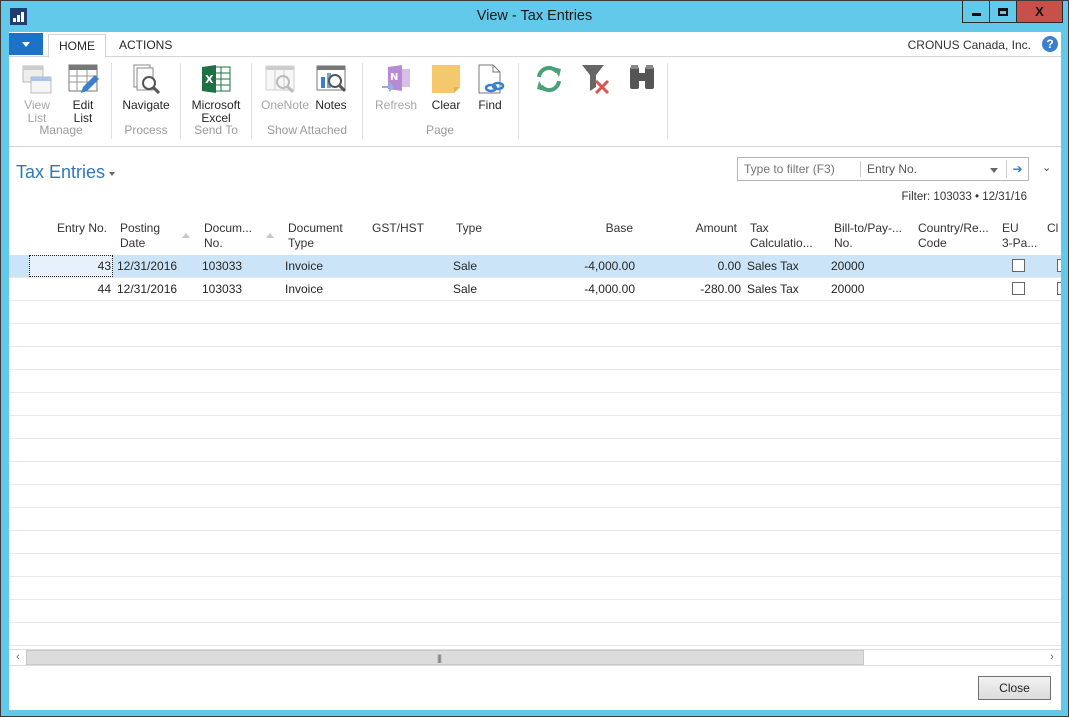  I want to click on find-icon, so click(642, 79).